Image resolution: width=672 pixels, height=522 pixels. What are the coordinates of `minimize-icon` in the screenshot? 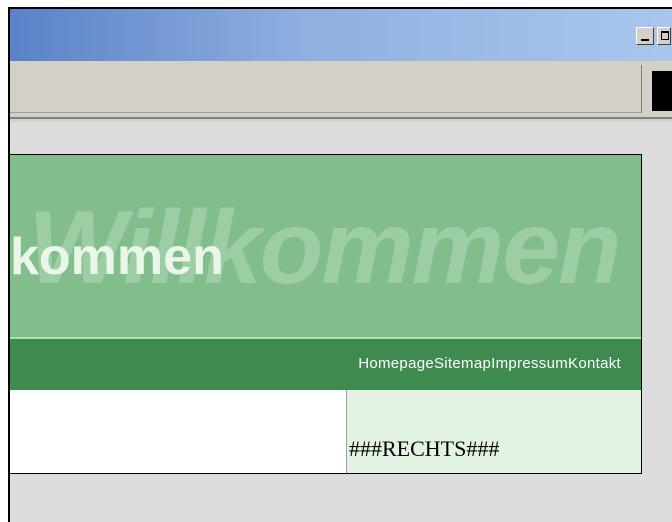 It's located at (645, 40).